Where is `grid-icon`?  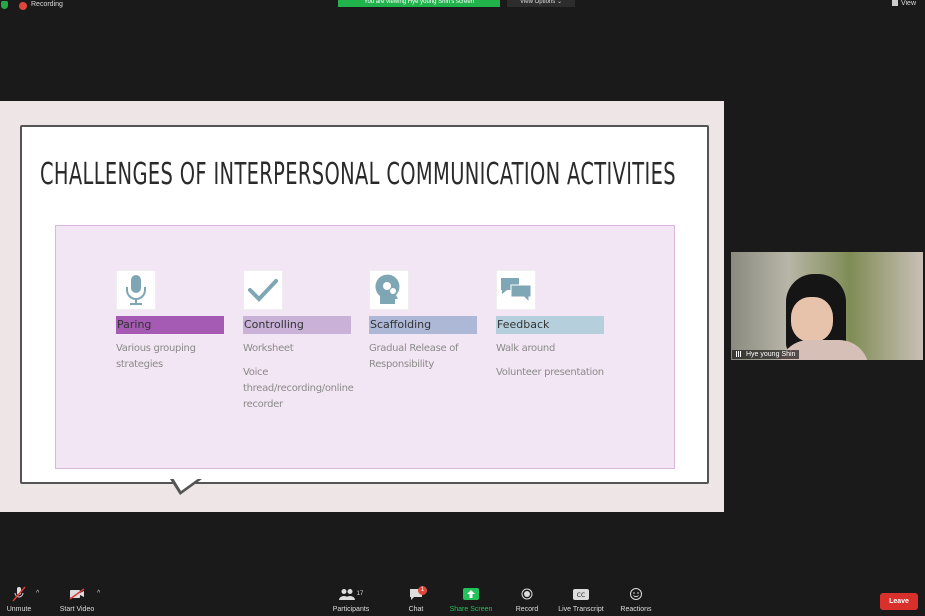
grid-icon is located at coordinates (894, 3).